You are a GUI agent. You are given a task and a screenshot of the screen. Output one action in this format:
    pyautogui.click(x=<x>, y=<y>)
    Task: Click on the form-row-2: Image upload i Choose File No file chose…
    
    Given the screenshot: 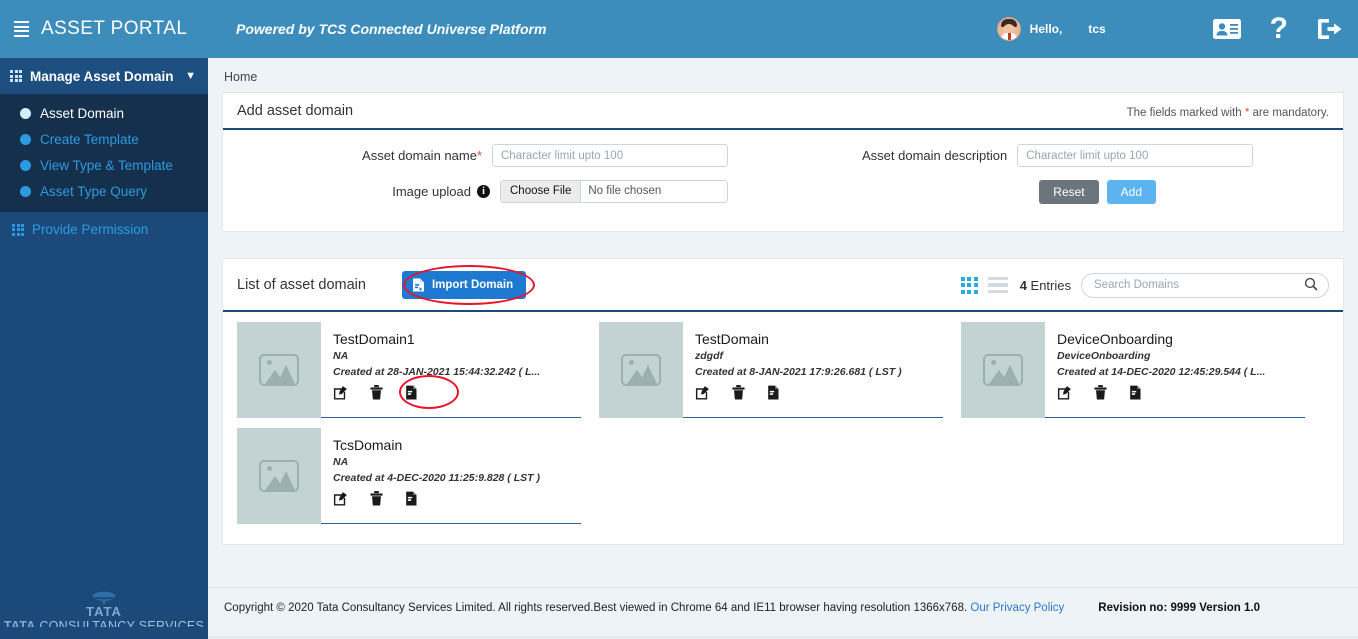 What is the action you would take?
    pyautogui.click(x=783, y=191)
    